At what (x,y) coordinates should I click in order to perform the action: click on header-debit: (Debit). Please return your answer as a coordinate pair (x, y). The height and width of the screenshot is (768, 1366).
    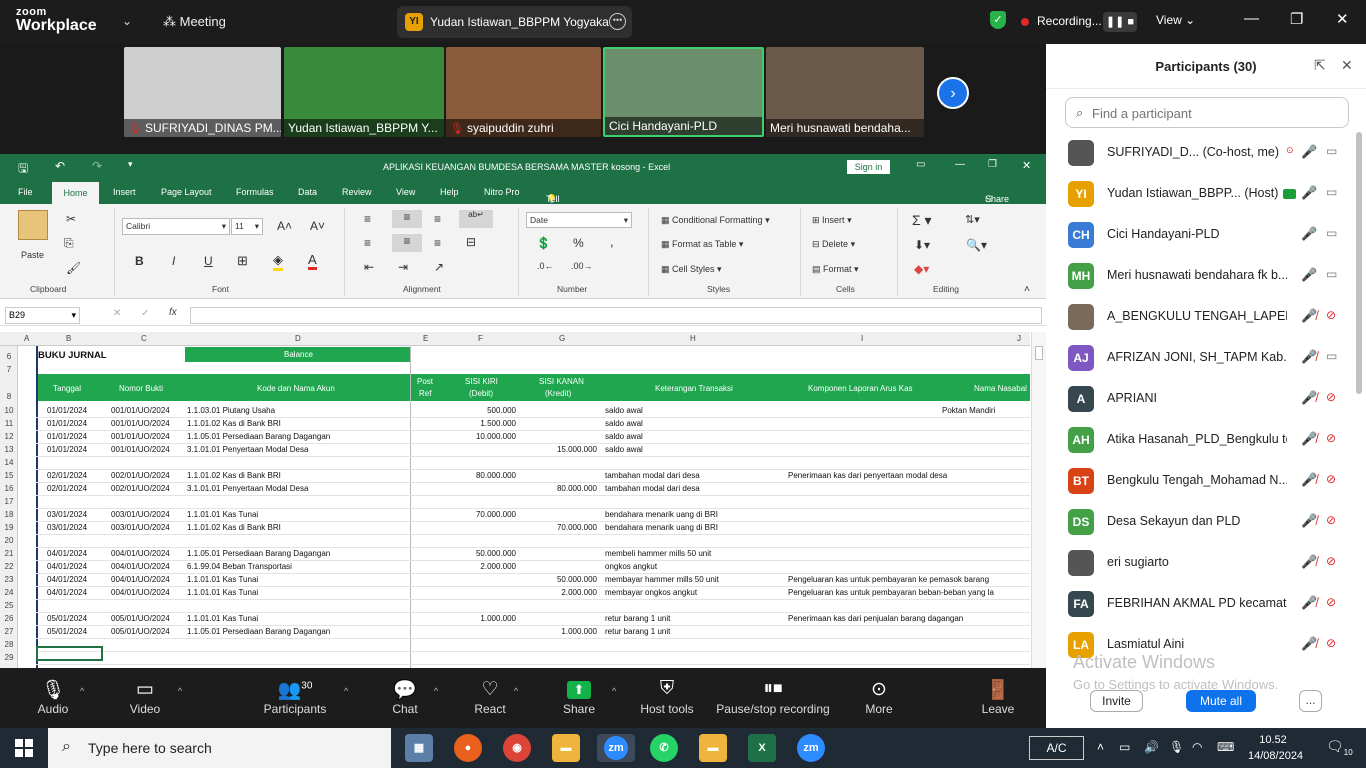
    Looking at the image, I should click on (481, 393).